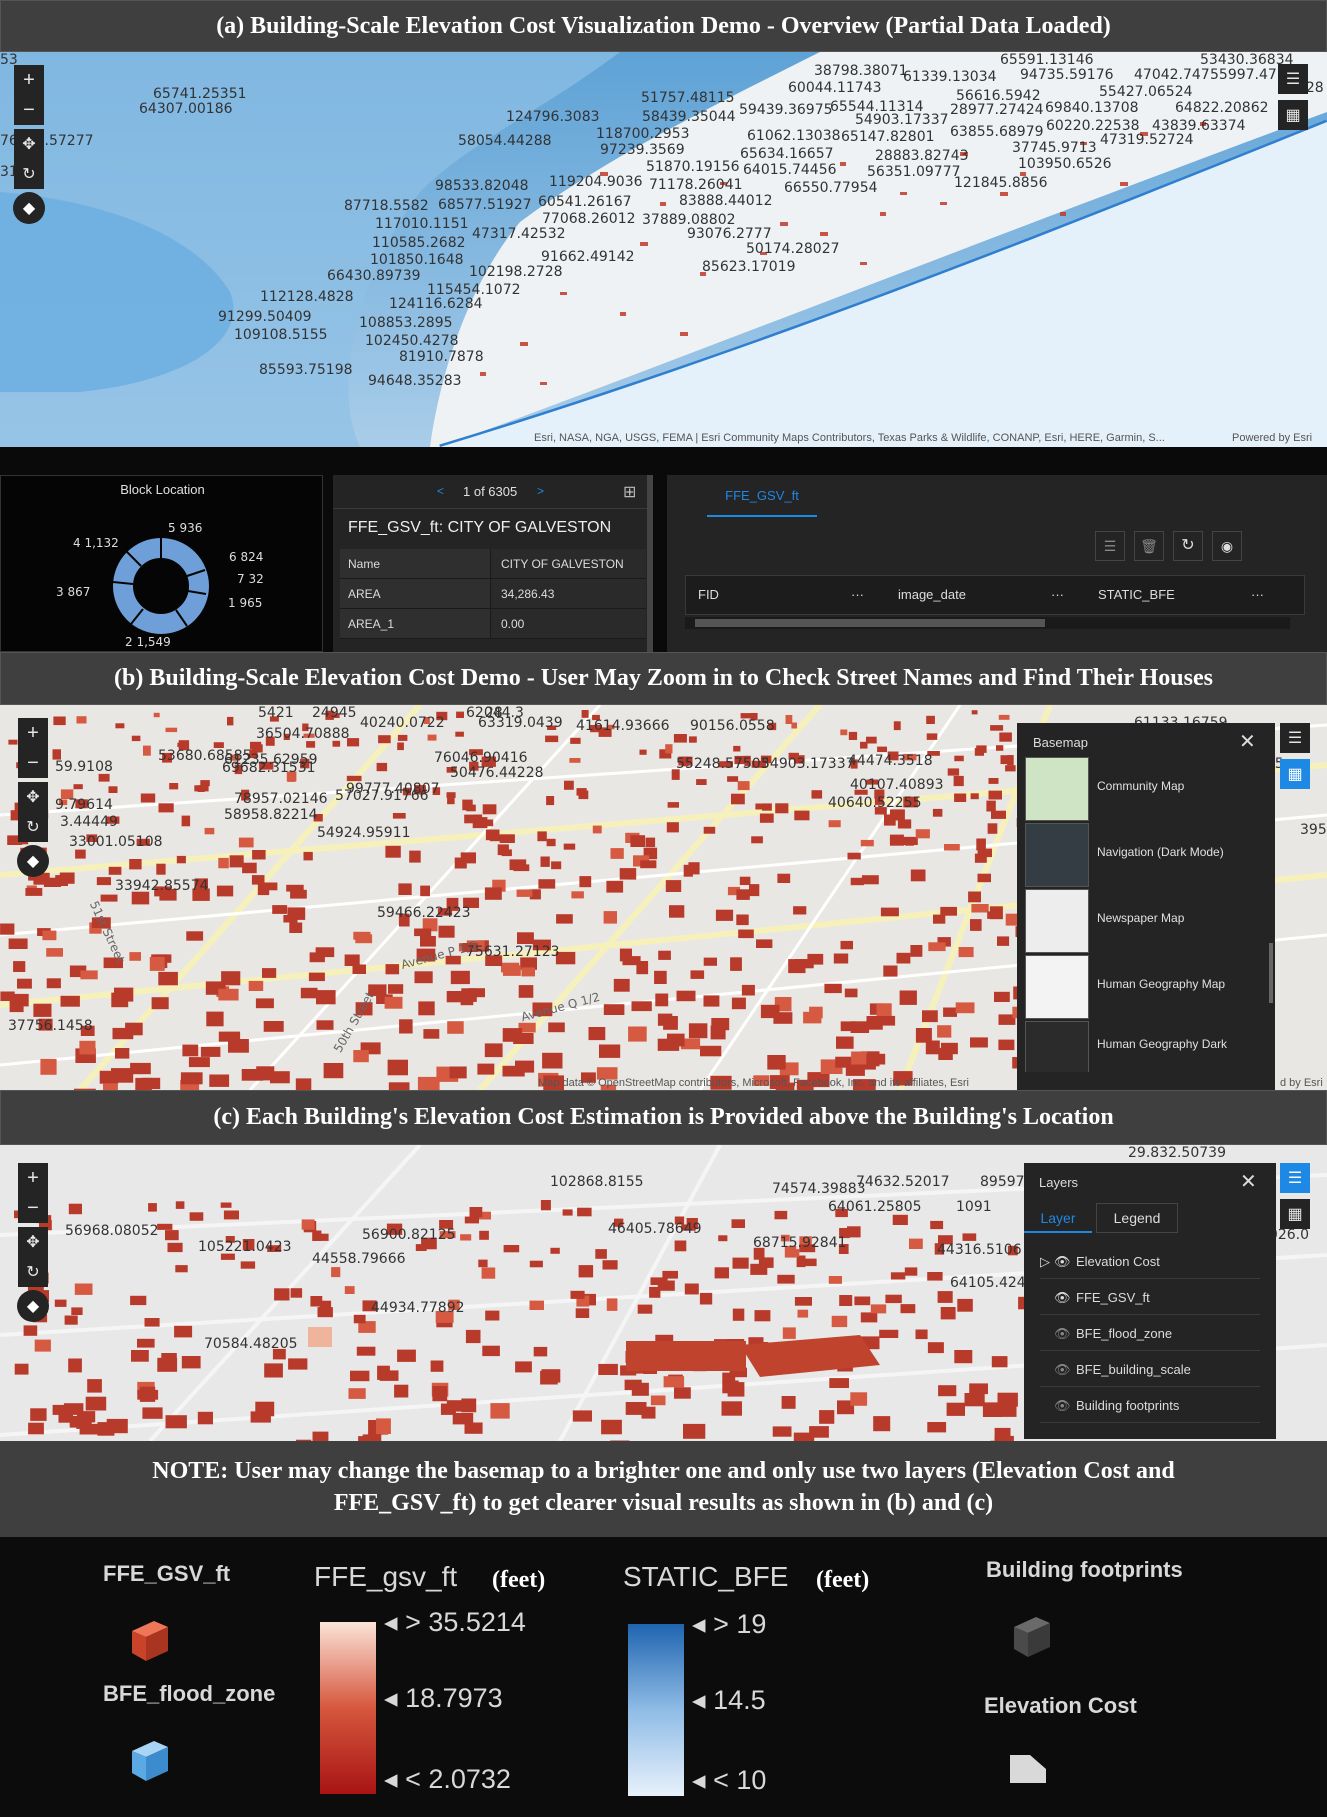 This screenshot has height=1817, width=1327. I want to click on compass-button: ◆, so click(33, 861).